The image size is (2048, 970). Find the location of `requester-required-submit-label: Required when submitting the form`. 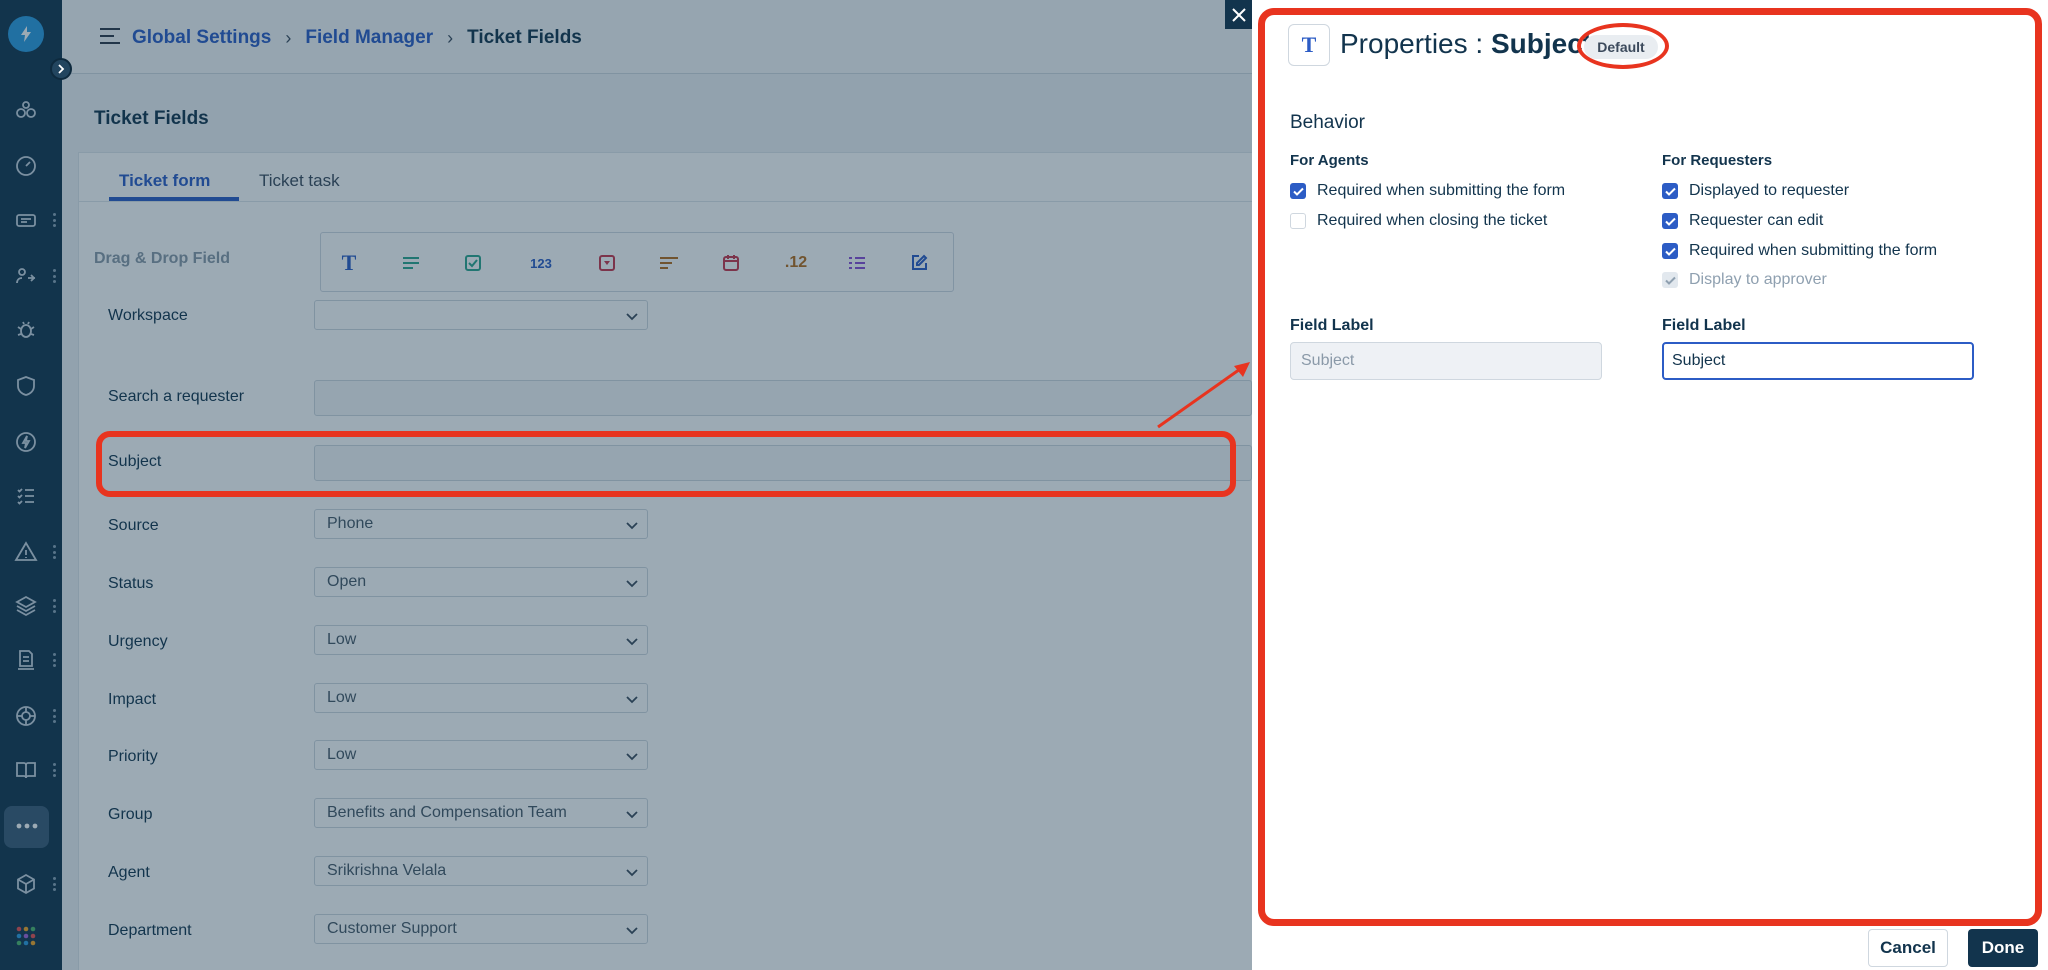

requester-required-submit-label: Required when submitting the form is located at coordinates (1813, 250).